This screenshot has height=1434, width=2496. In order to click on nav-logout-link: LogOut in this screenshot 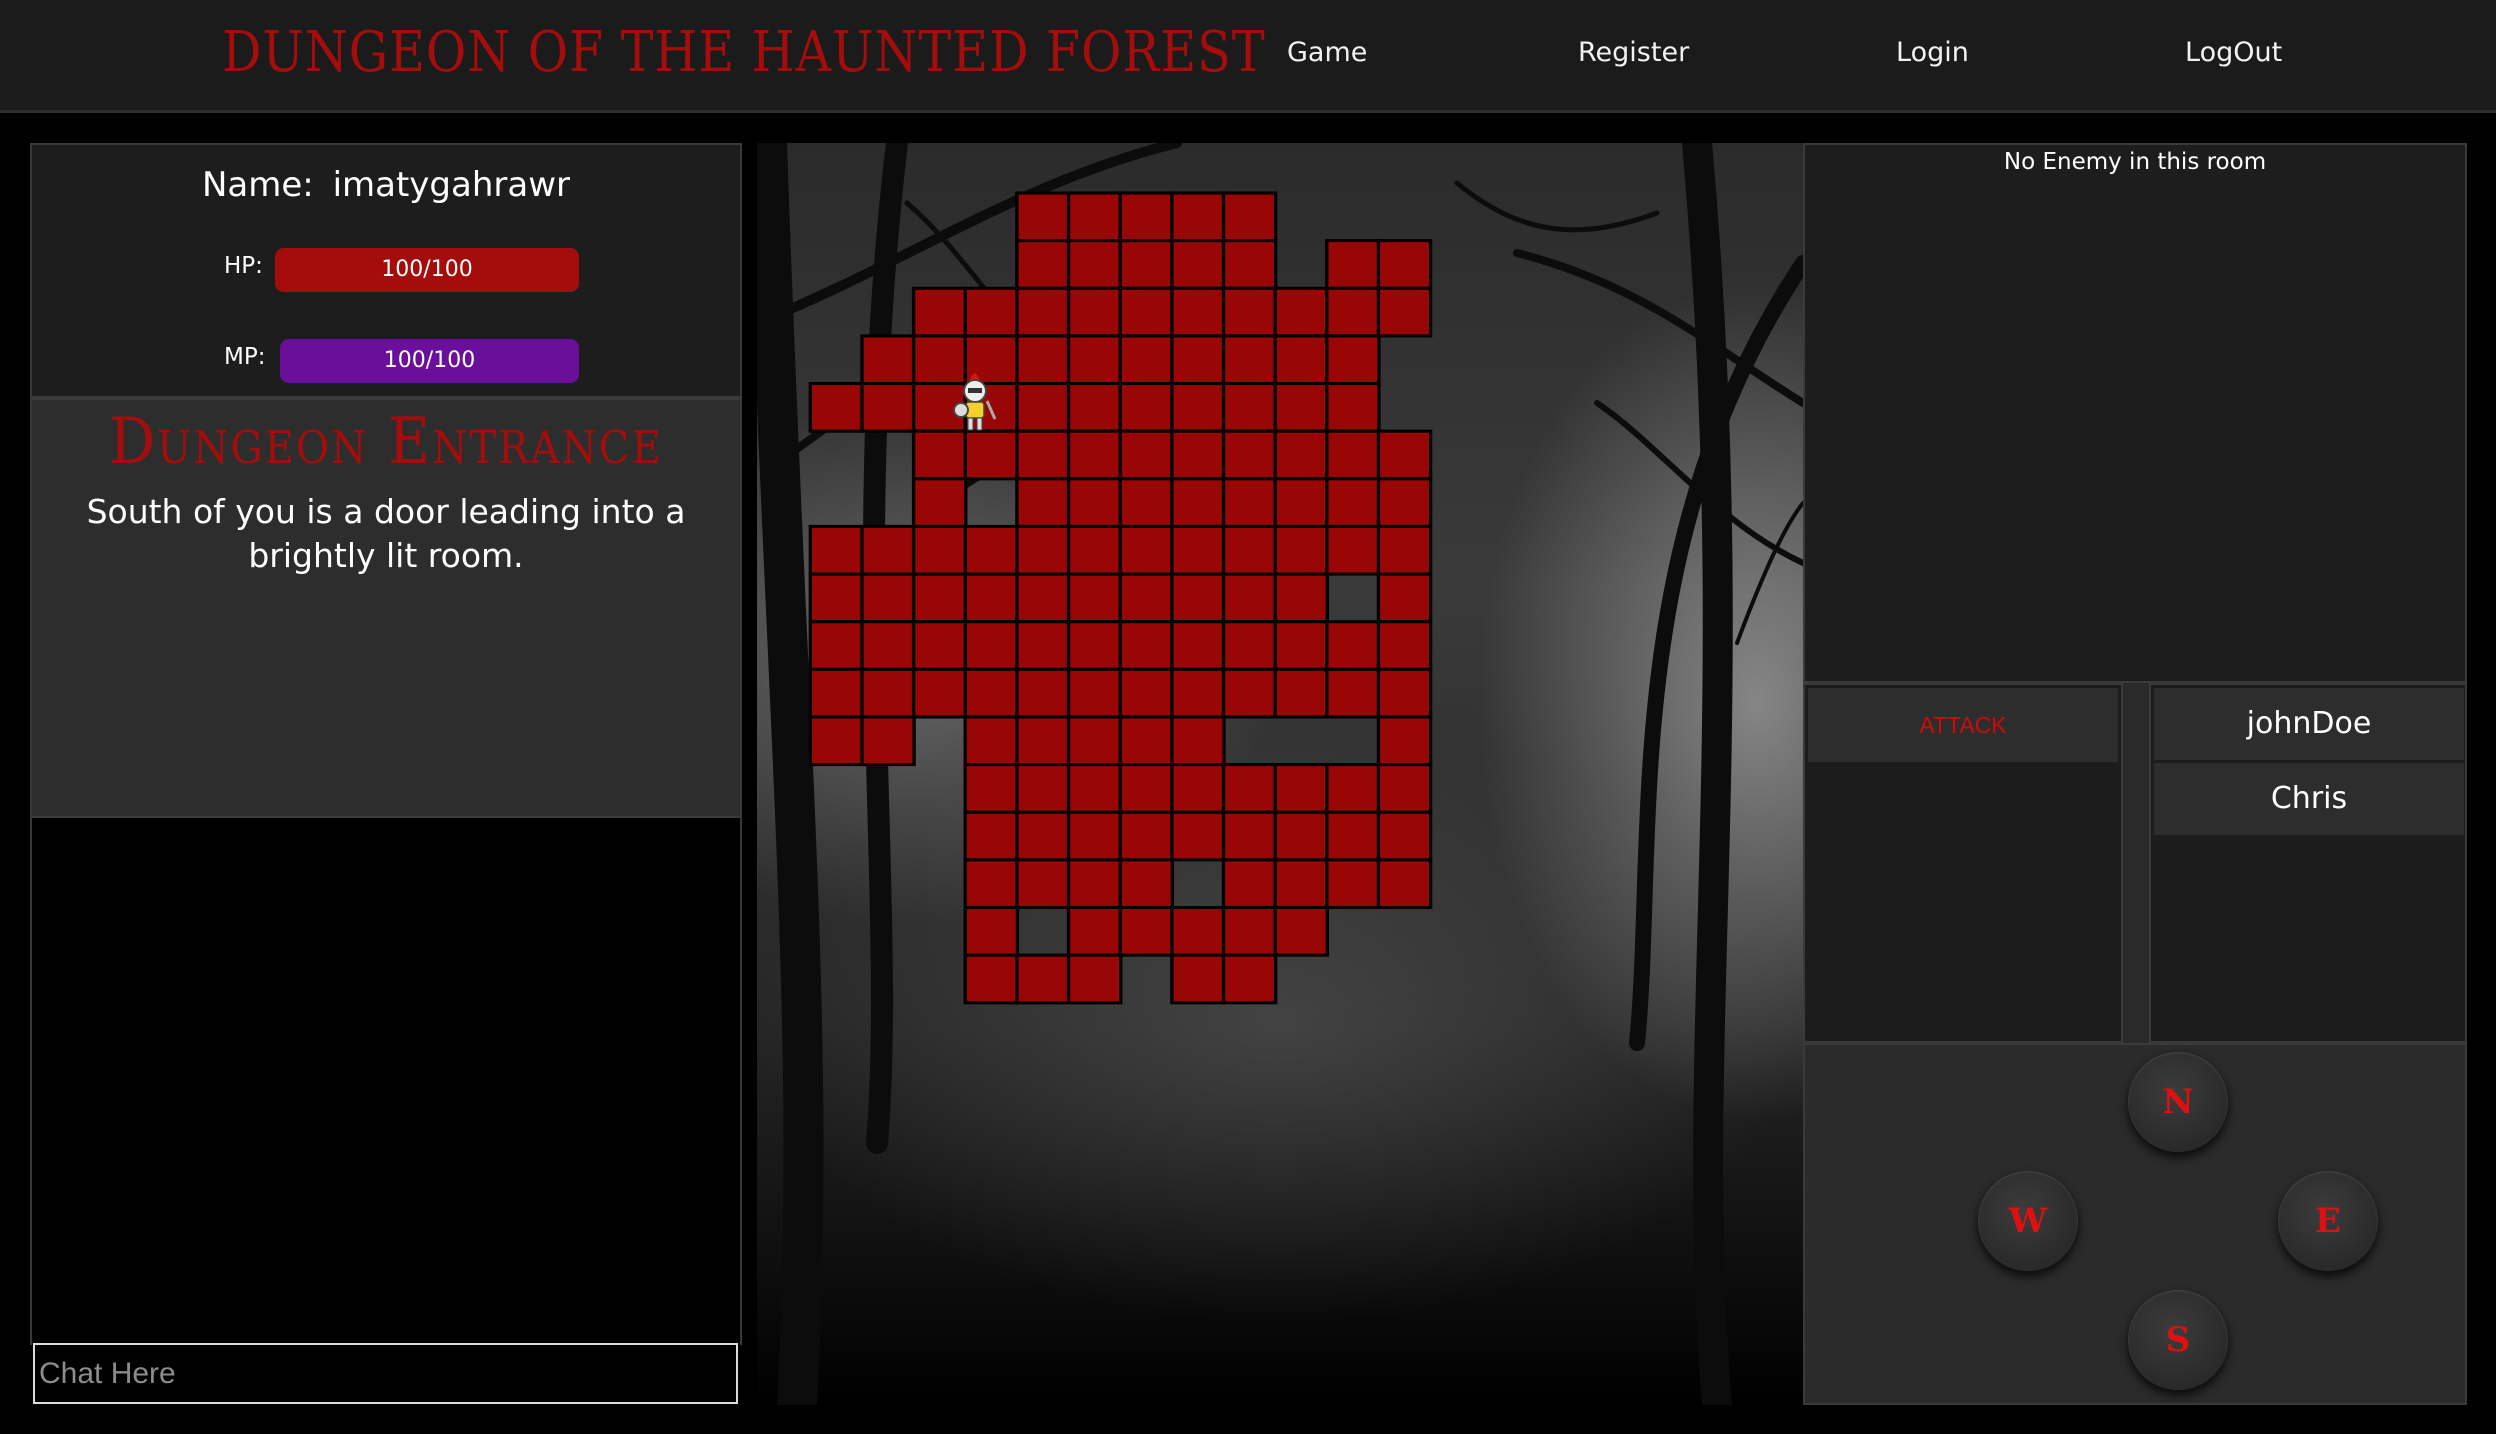, I will do `click(2233, 52)`.